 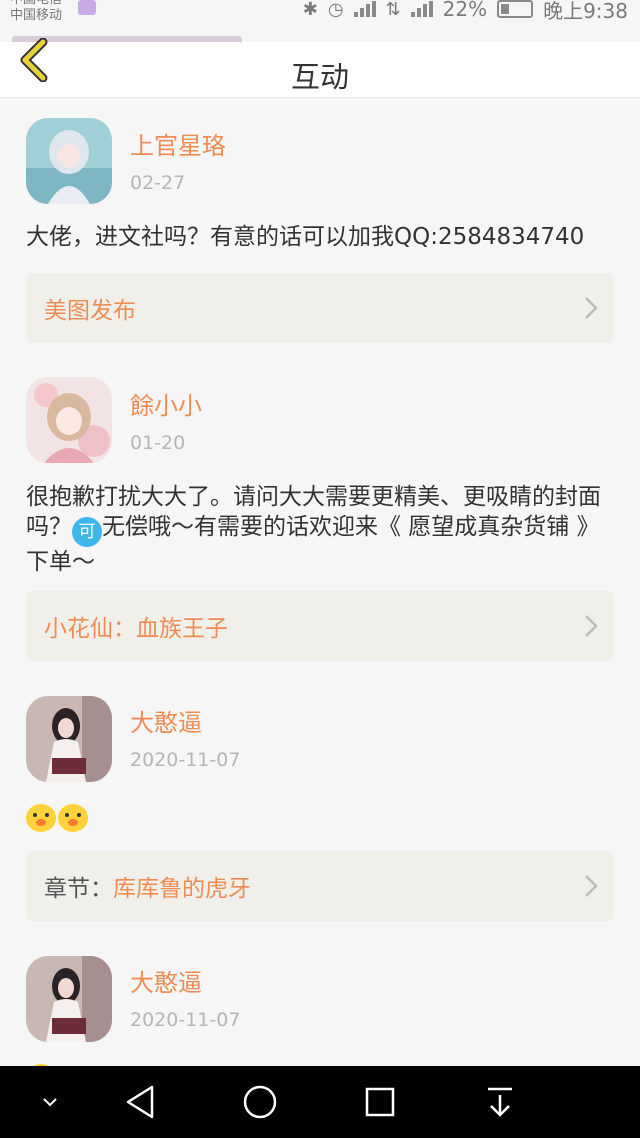 I want to click on post-date: 02-27, so click(x=158, y=183).